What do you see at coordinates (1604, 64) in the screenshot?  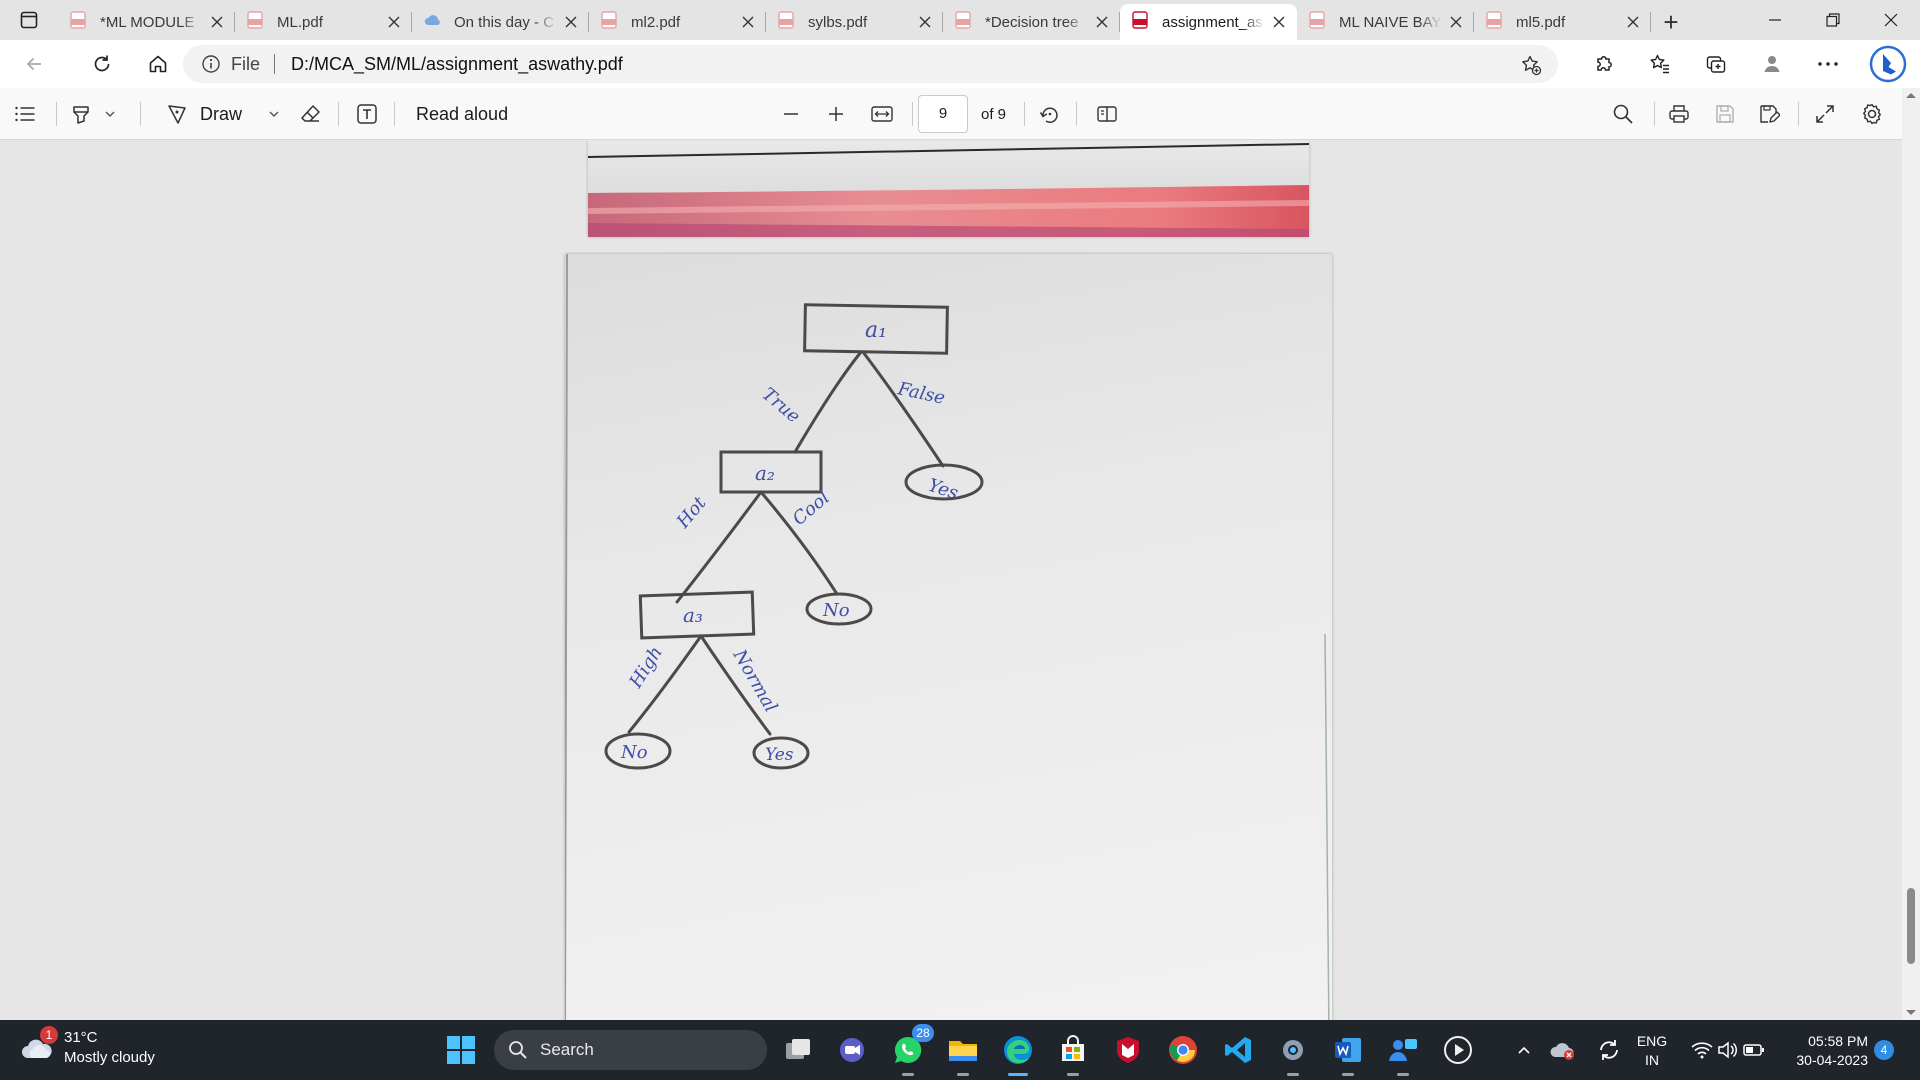 I see `extensions-button` at bounding box center [1604, 64].